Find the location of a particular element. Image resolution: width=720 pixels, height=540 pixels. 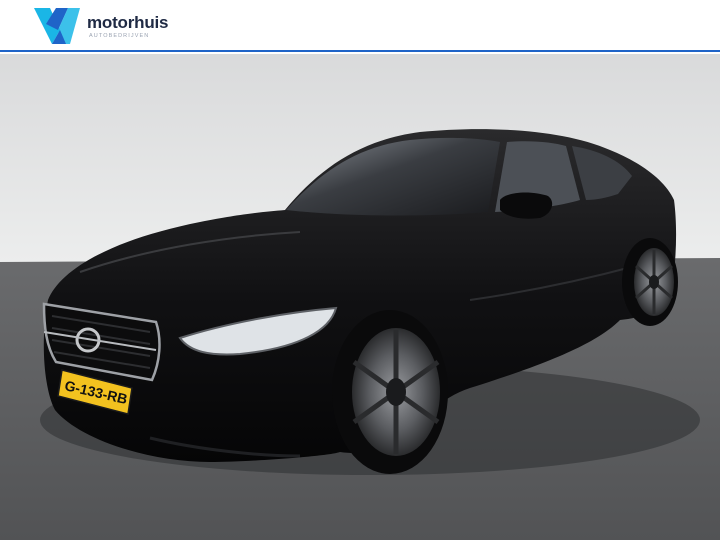

brand-logo-link: motorhuis AUTOBEDRIJVEN is located at coordinates (102, 26).